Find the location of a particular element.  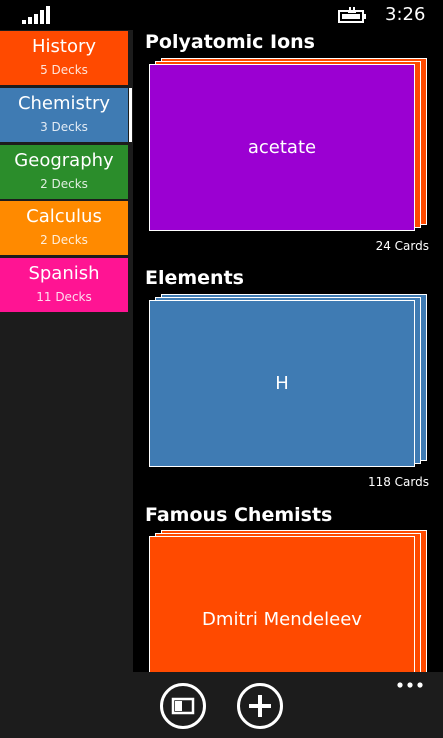

card-text: H is located at coordinates (282, 383).